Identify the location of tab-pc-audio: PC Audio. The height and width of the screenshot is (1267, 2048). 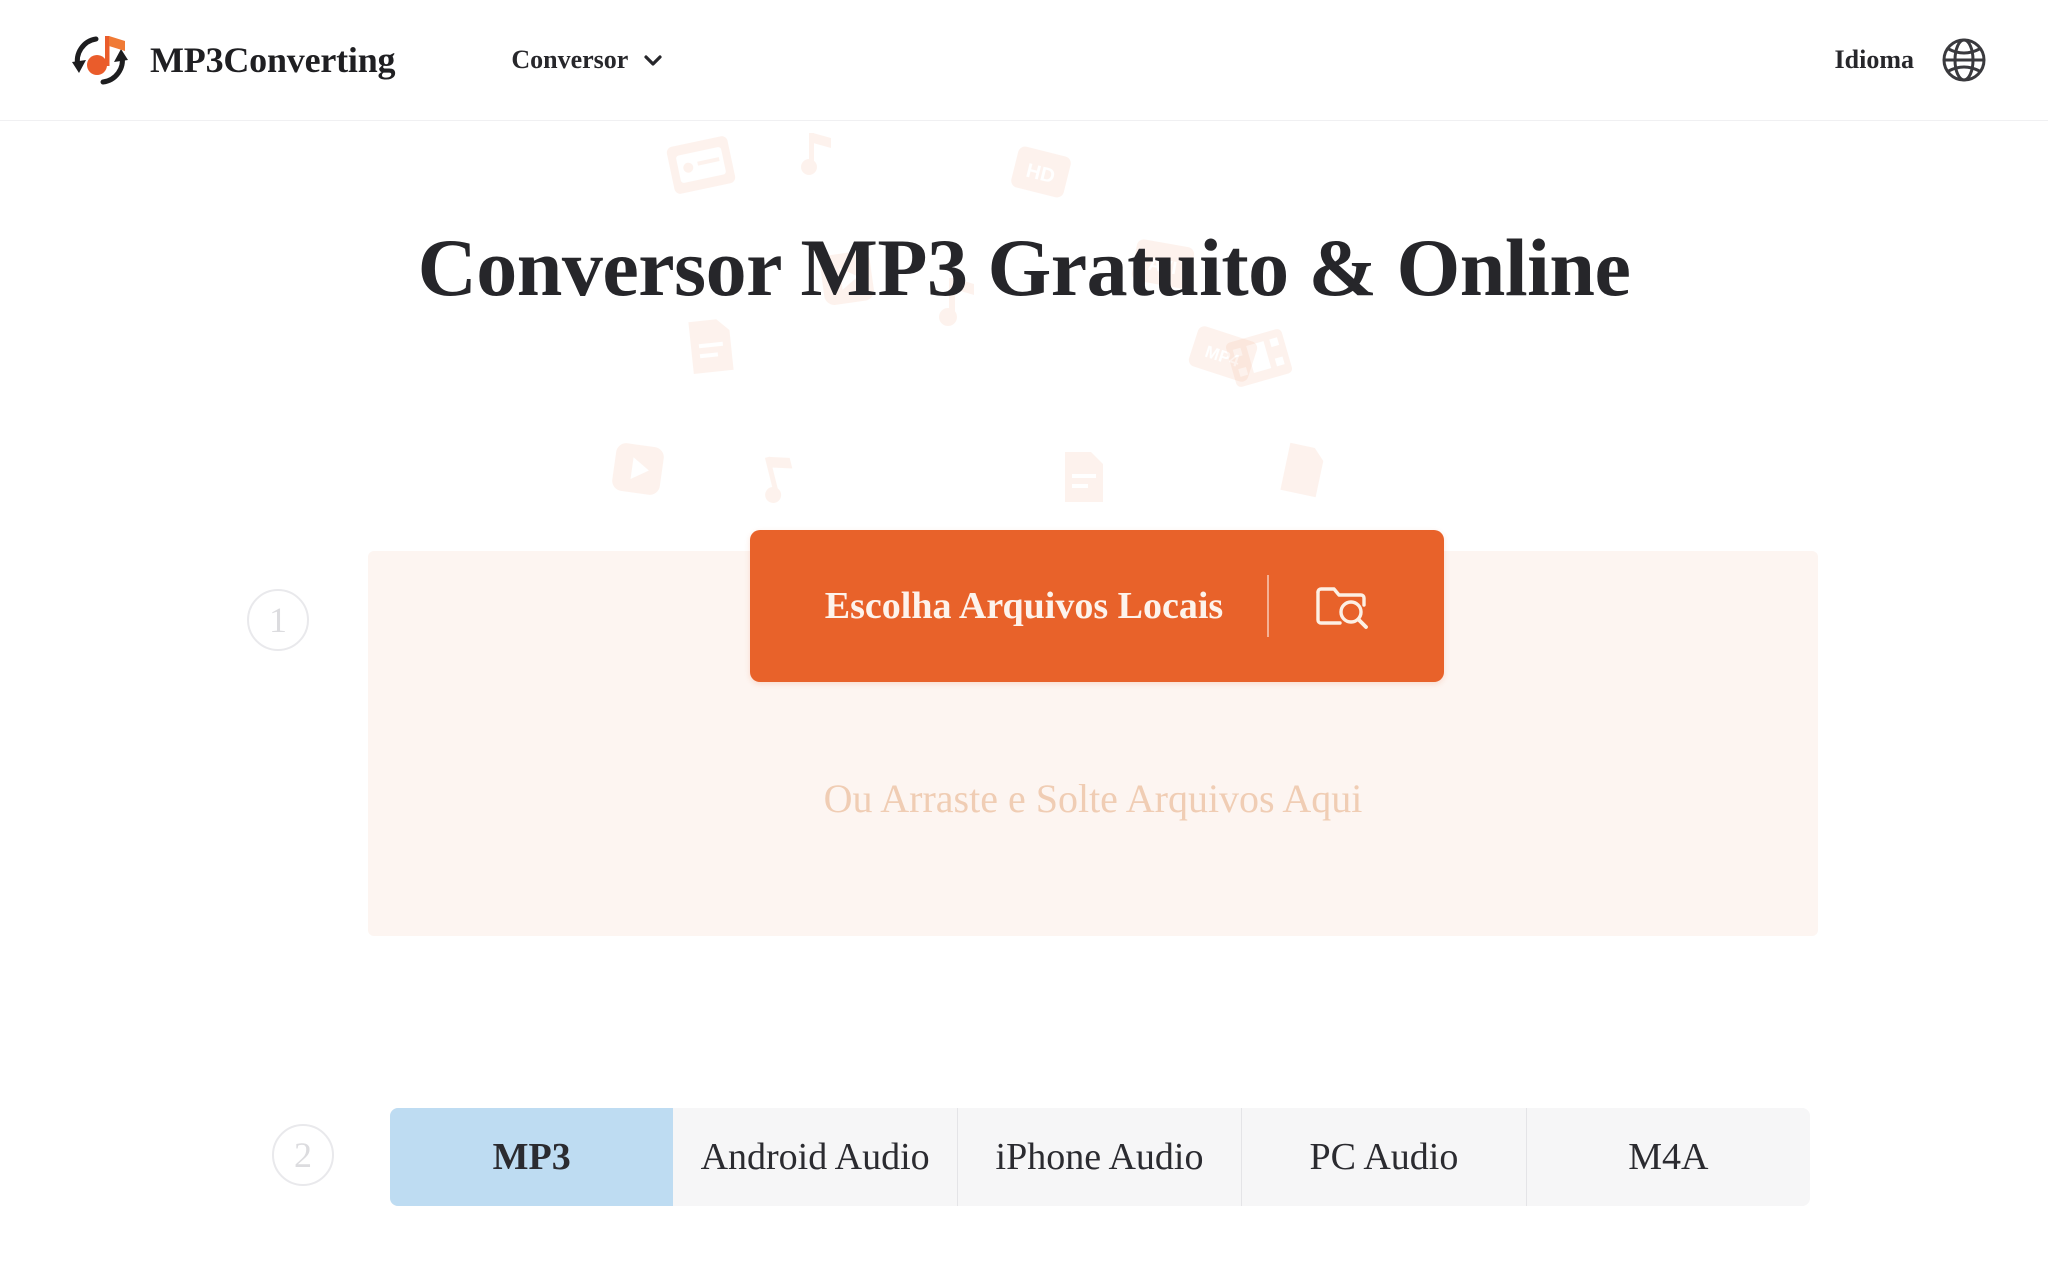
(1383, 1157).